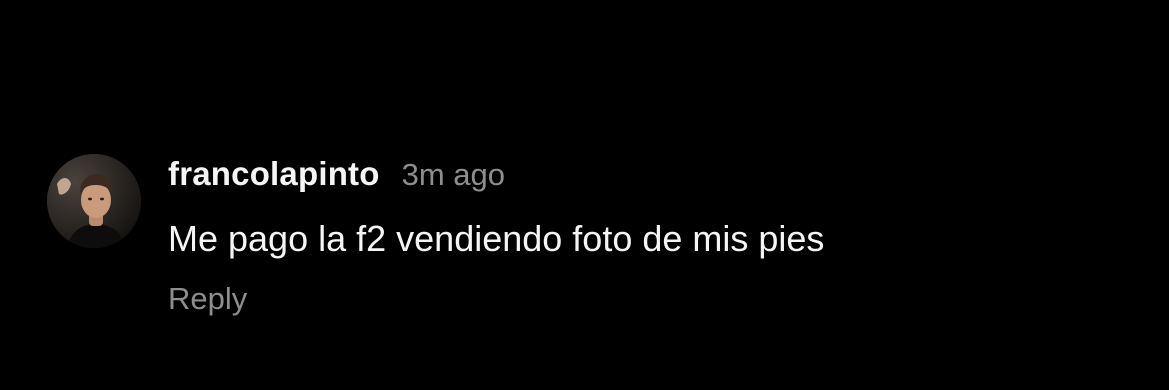 The image size is (1169, 390). I want to click on comment-text: Me pago la f2 vendiendo foto de mis pies, so click(496, 238).